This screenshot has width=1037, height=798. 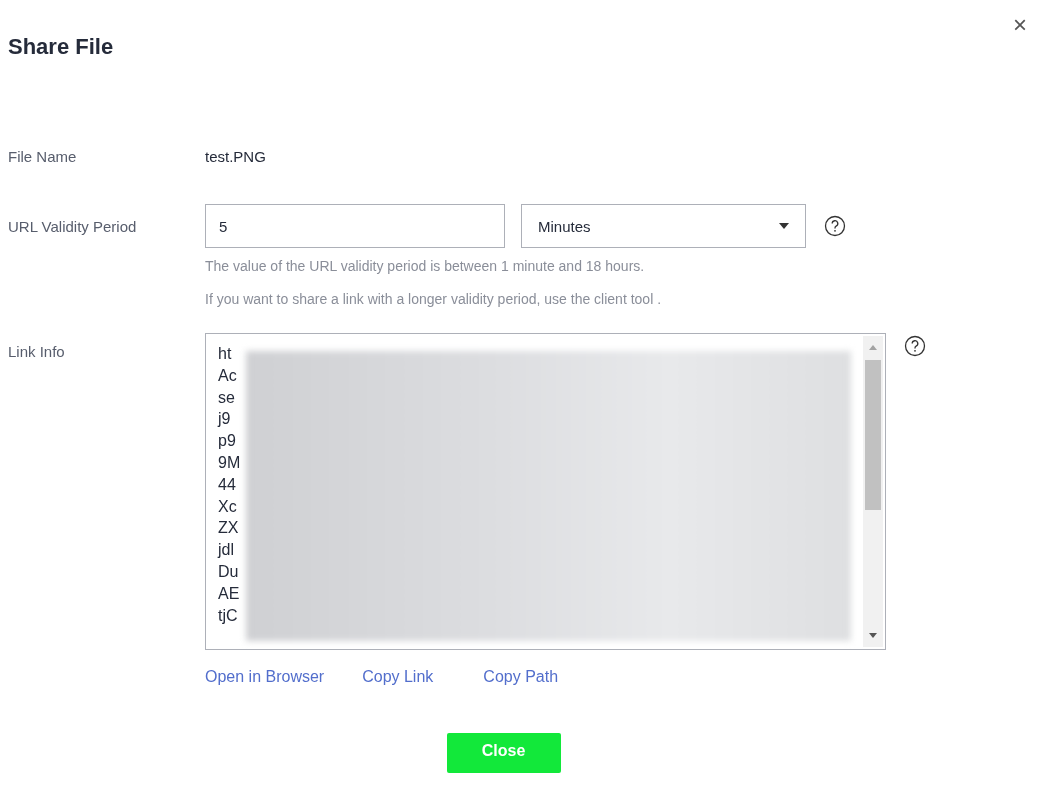 I want to click on scrollbar, so click(x=873, y=491).